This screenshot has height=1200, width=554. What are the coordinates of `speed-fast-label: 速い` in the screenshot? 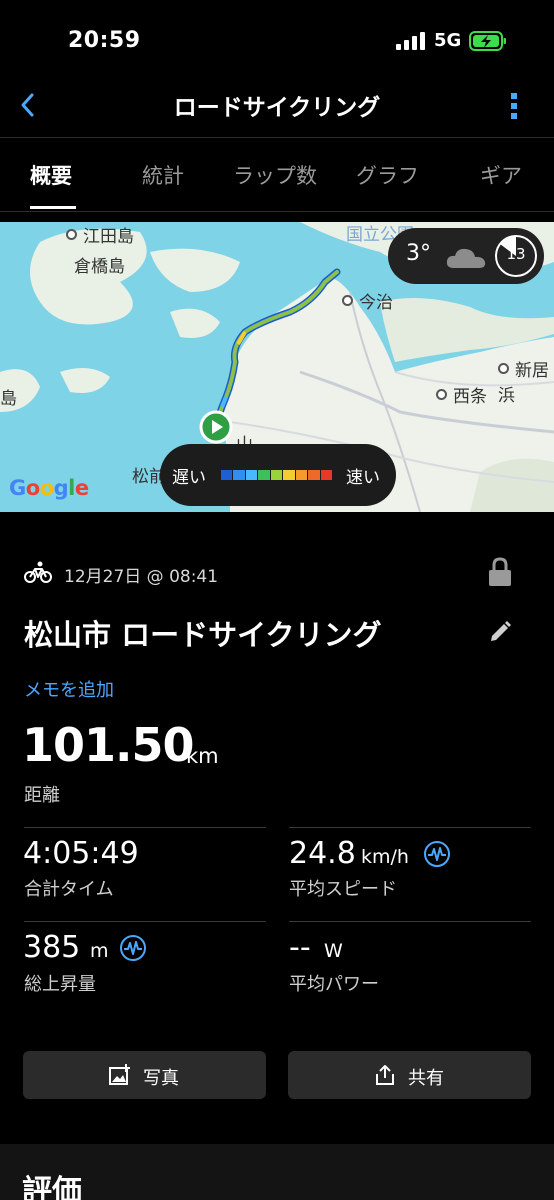 It's located at (363, 478).